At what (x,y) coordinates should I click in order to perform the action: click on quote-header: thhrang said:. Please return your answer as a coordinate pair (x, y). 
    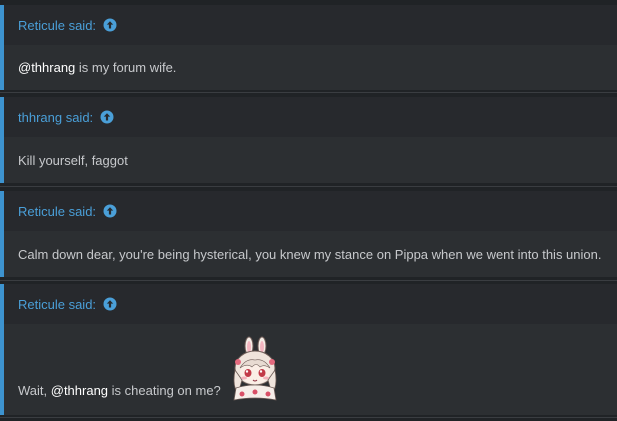
    Looking at the image, I should click on (310, 117).